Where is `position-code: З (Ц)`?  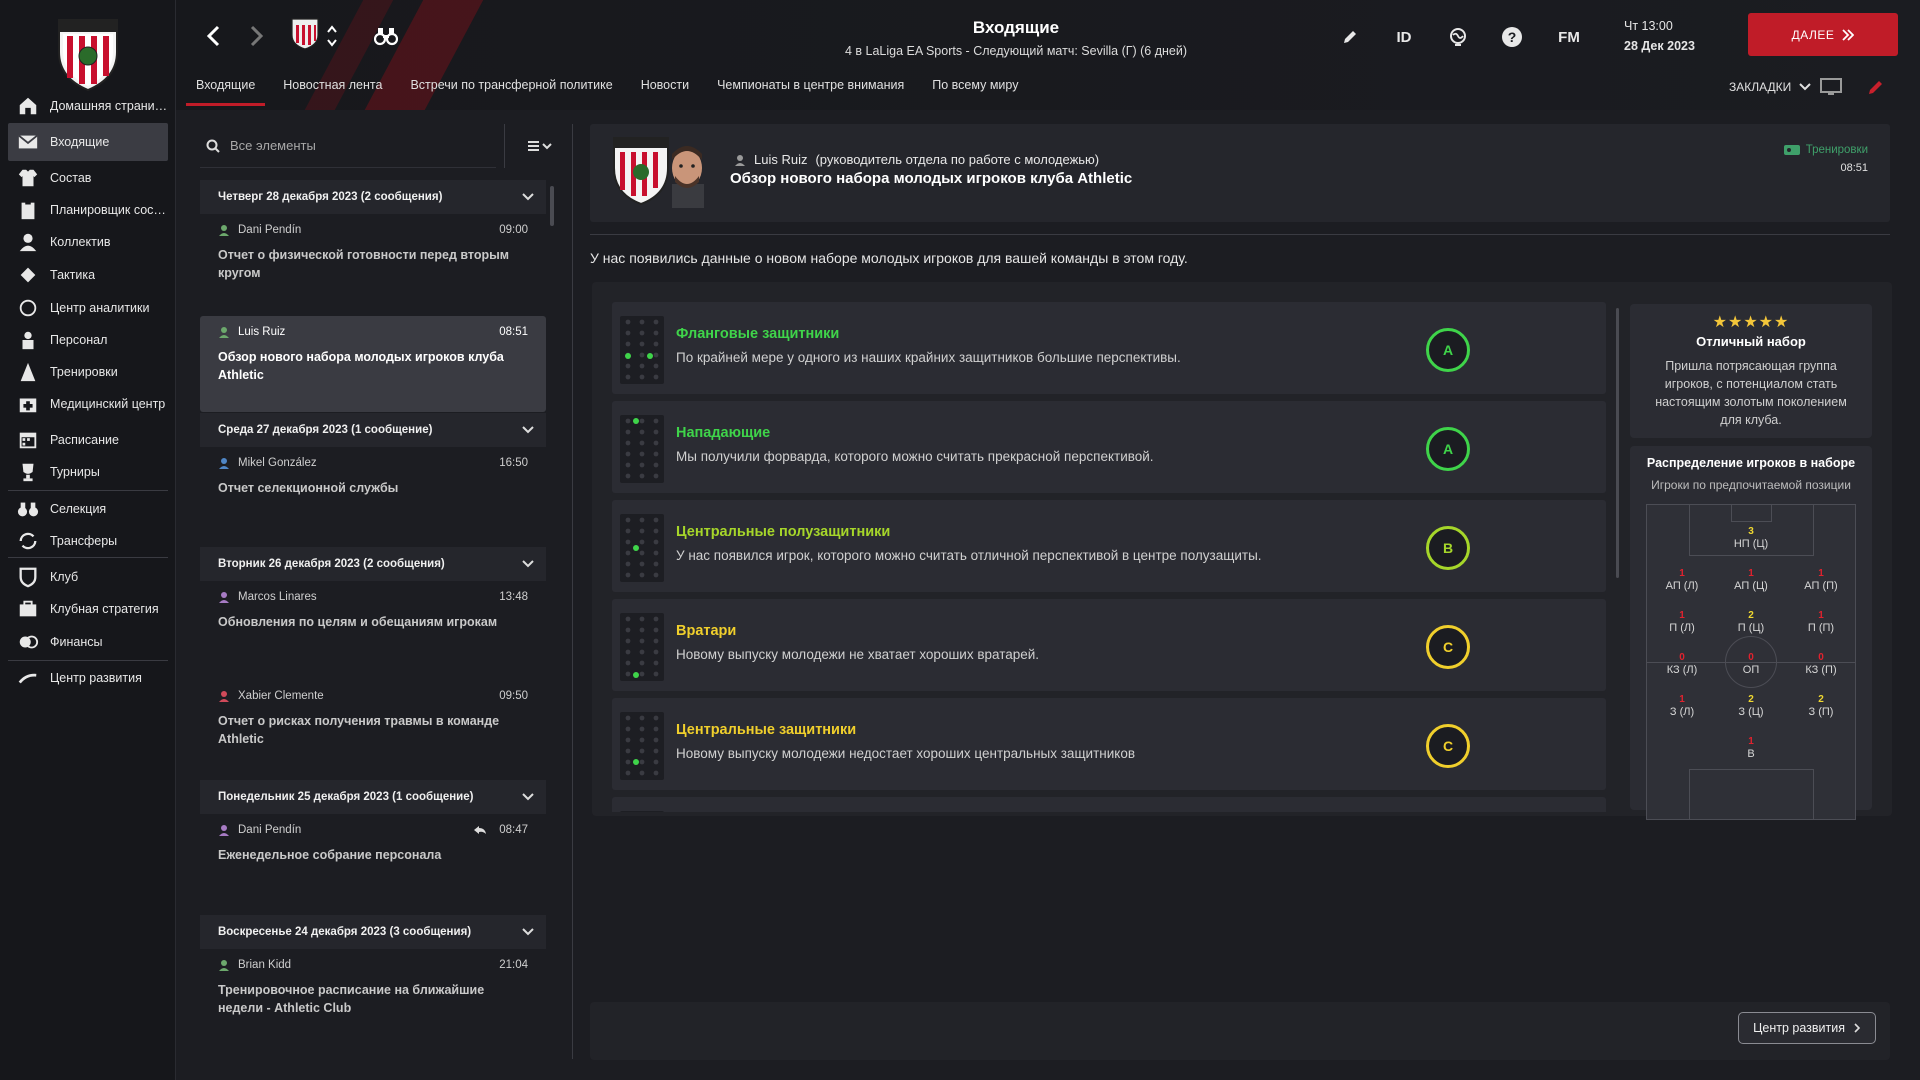 position-code: З (Ц) is located at coordinates (1751, 712).